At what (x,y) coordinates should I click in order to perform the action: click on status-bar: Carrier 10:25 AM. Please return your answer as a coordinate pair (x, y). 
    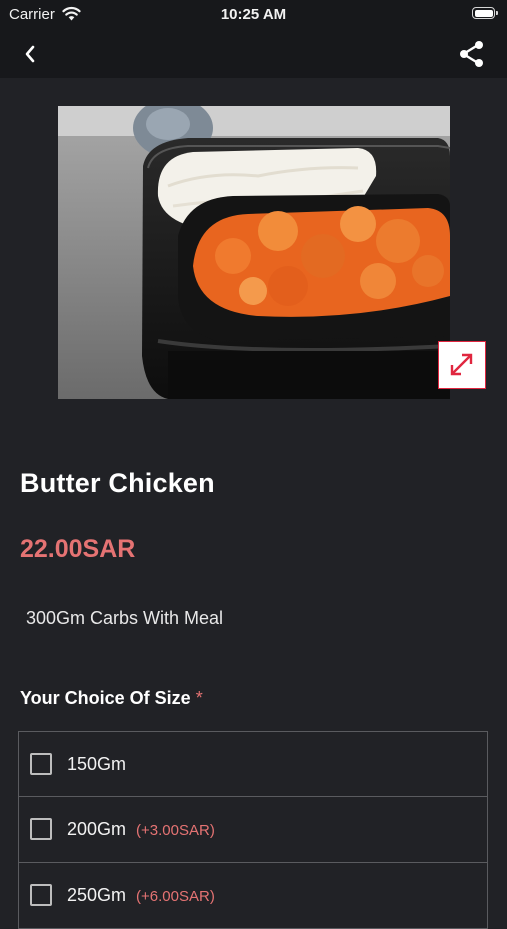
    Looking at the image, I should click on (253, 15).